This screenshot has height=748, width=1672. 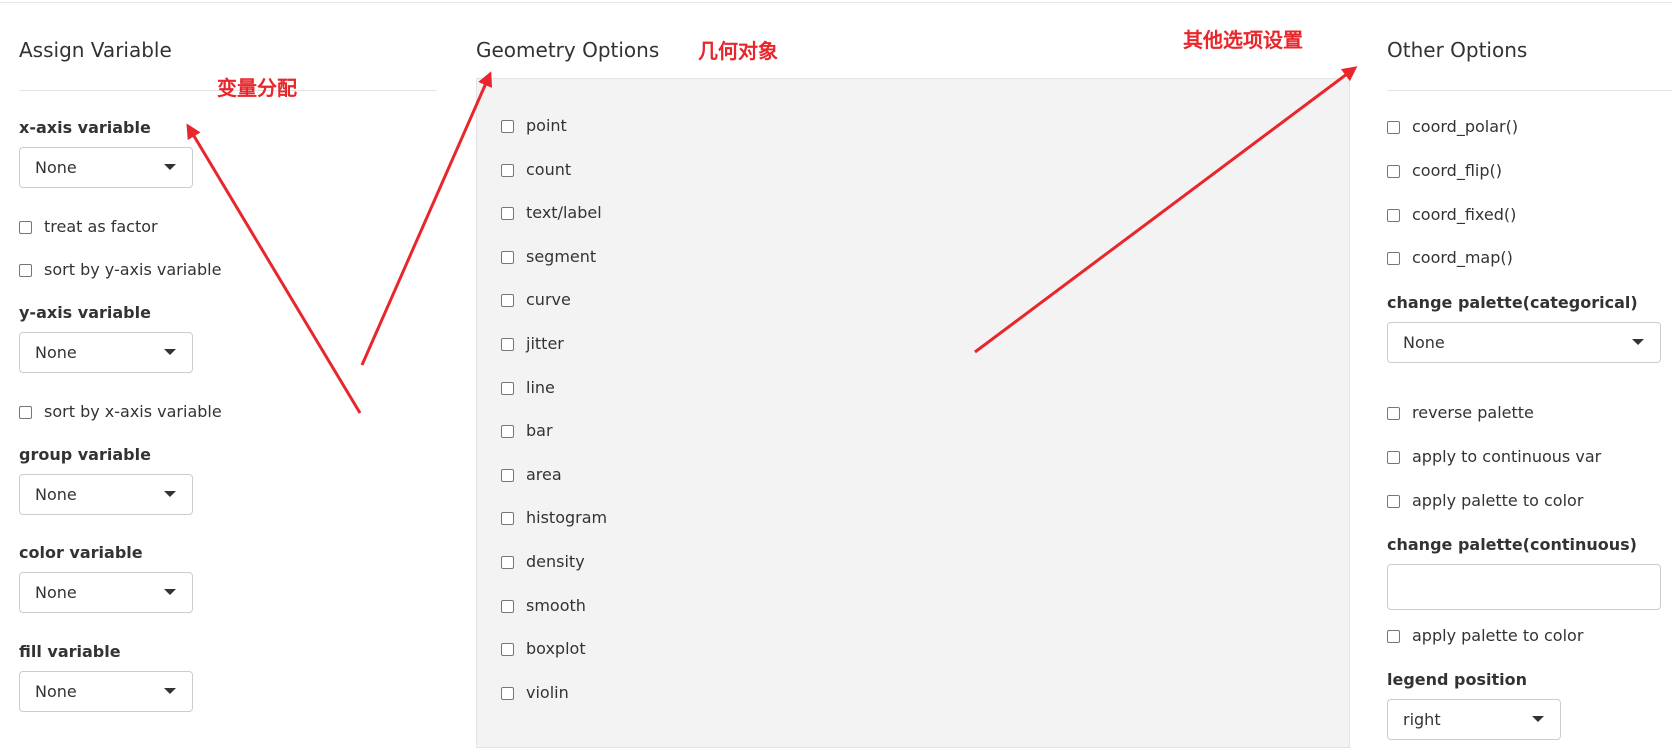 I want to click on arrow-to-other-options, so click(x=1166, y=210).